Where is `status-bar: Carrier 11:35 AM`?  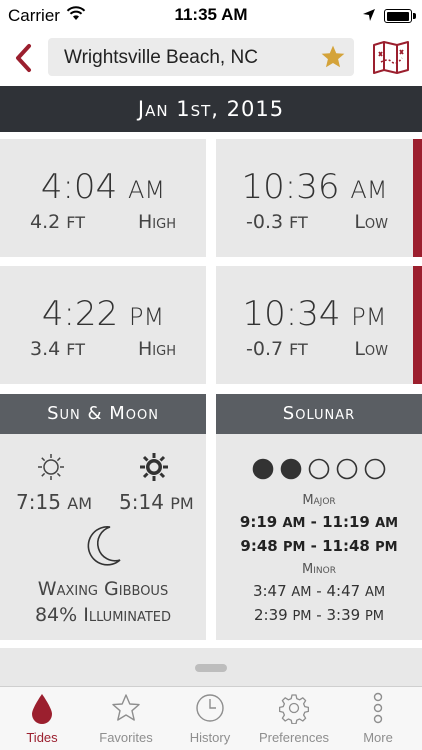
status-bar: Carrier 11:35 AM is located at coordinates (211, 16).